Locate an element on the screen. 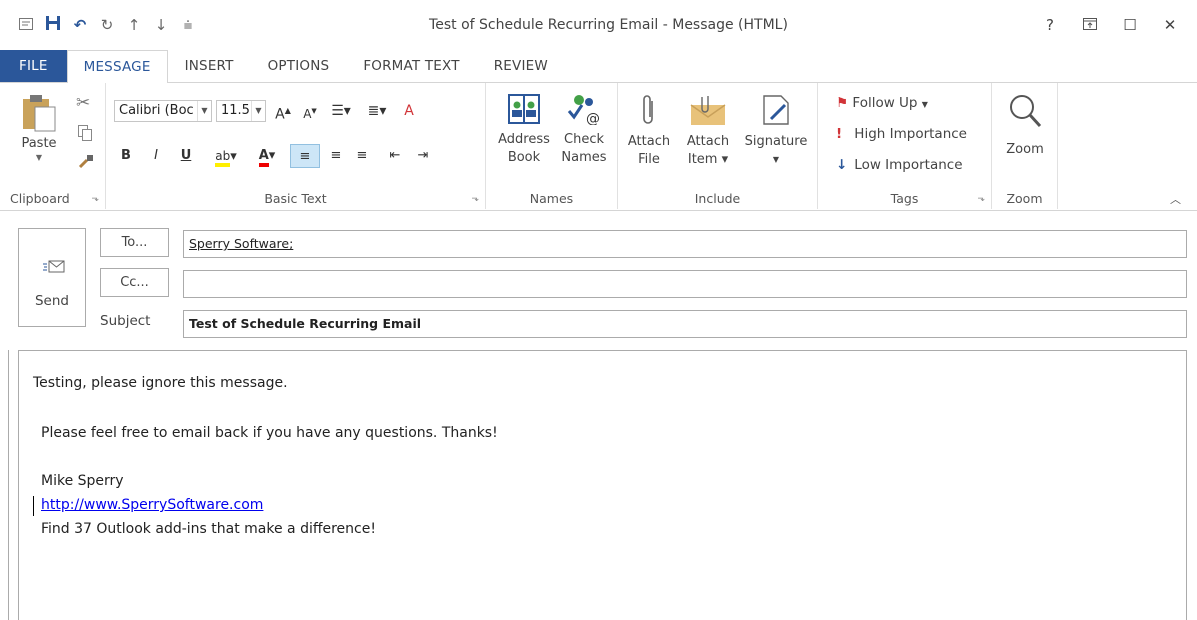  close-icon: ✕ is located at coordinates (1170, 25).